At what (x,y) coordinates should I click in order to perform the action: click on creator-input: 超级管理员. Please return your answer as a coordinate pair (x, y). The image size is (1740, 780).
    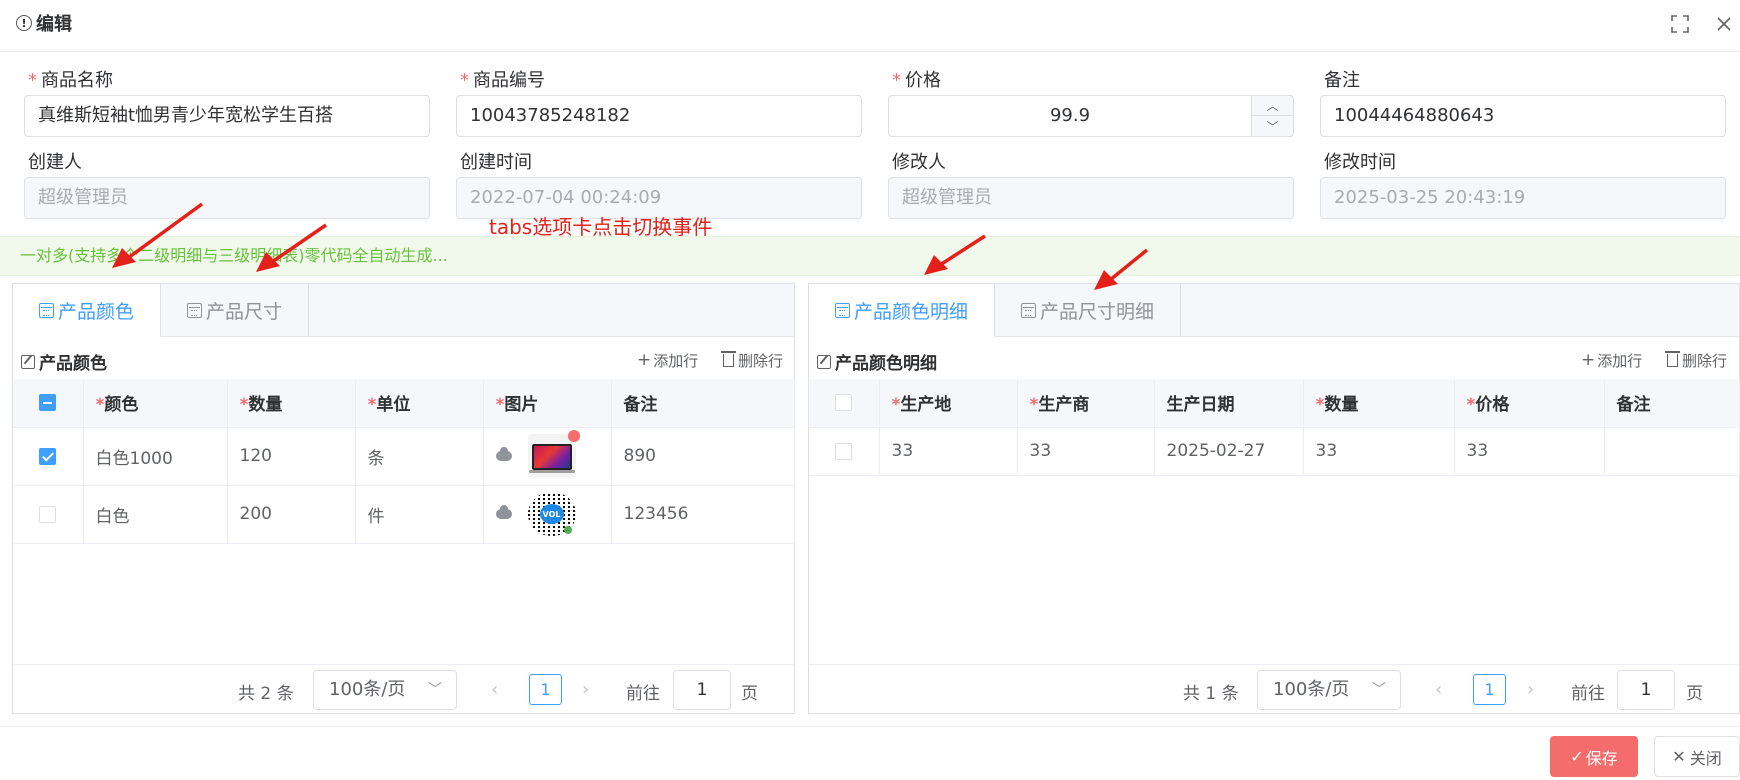
    Looking at the image, I should click on (227, 198).